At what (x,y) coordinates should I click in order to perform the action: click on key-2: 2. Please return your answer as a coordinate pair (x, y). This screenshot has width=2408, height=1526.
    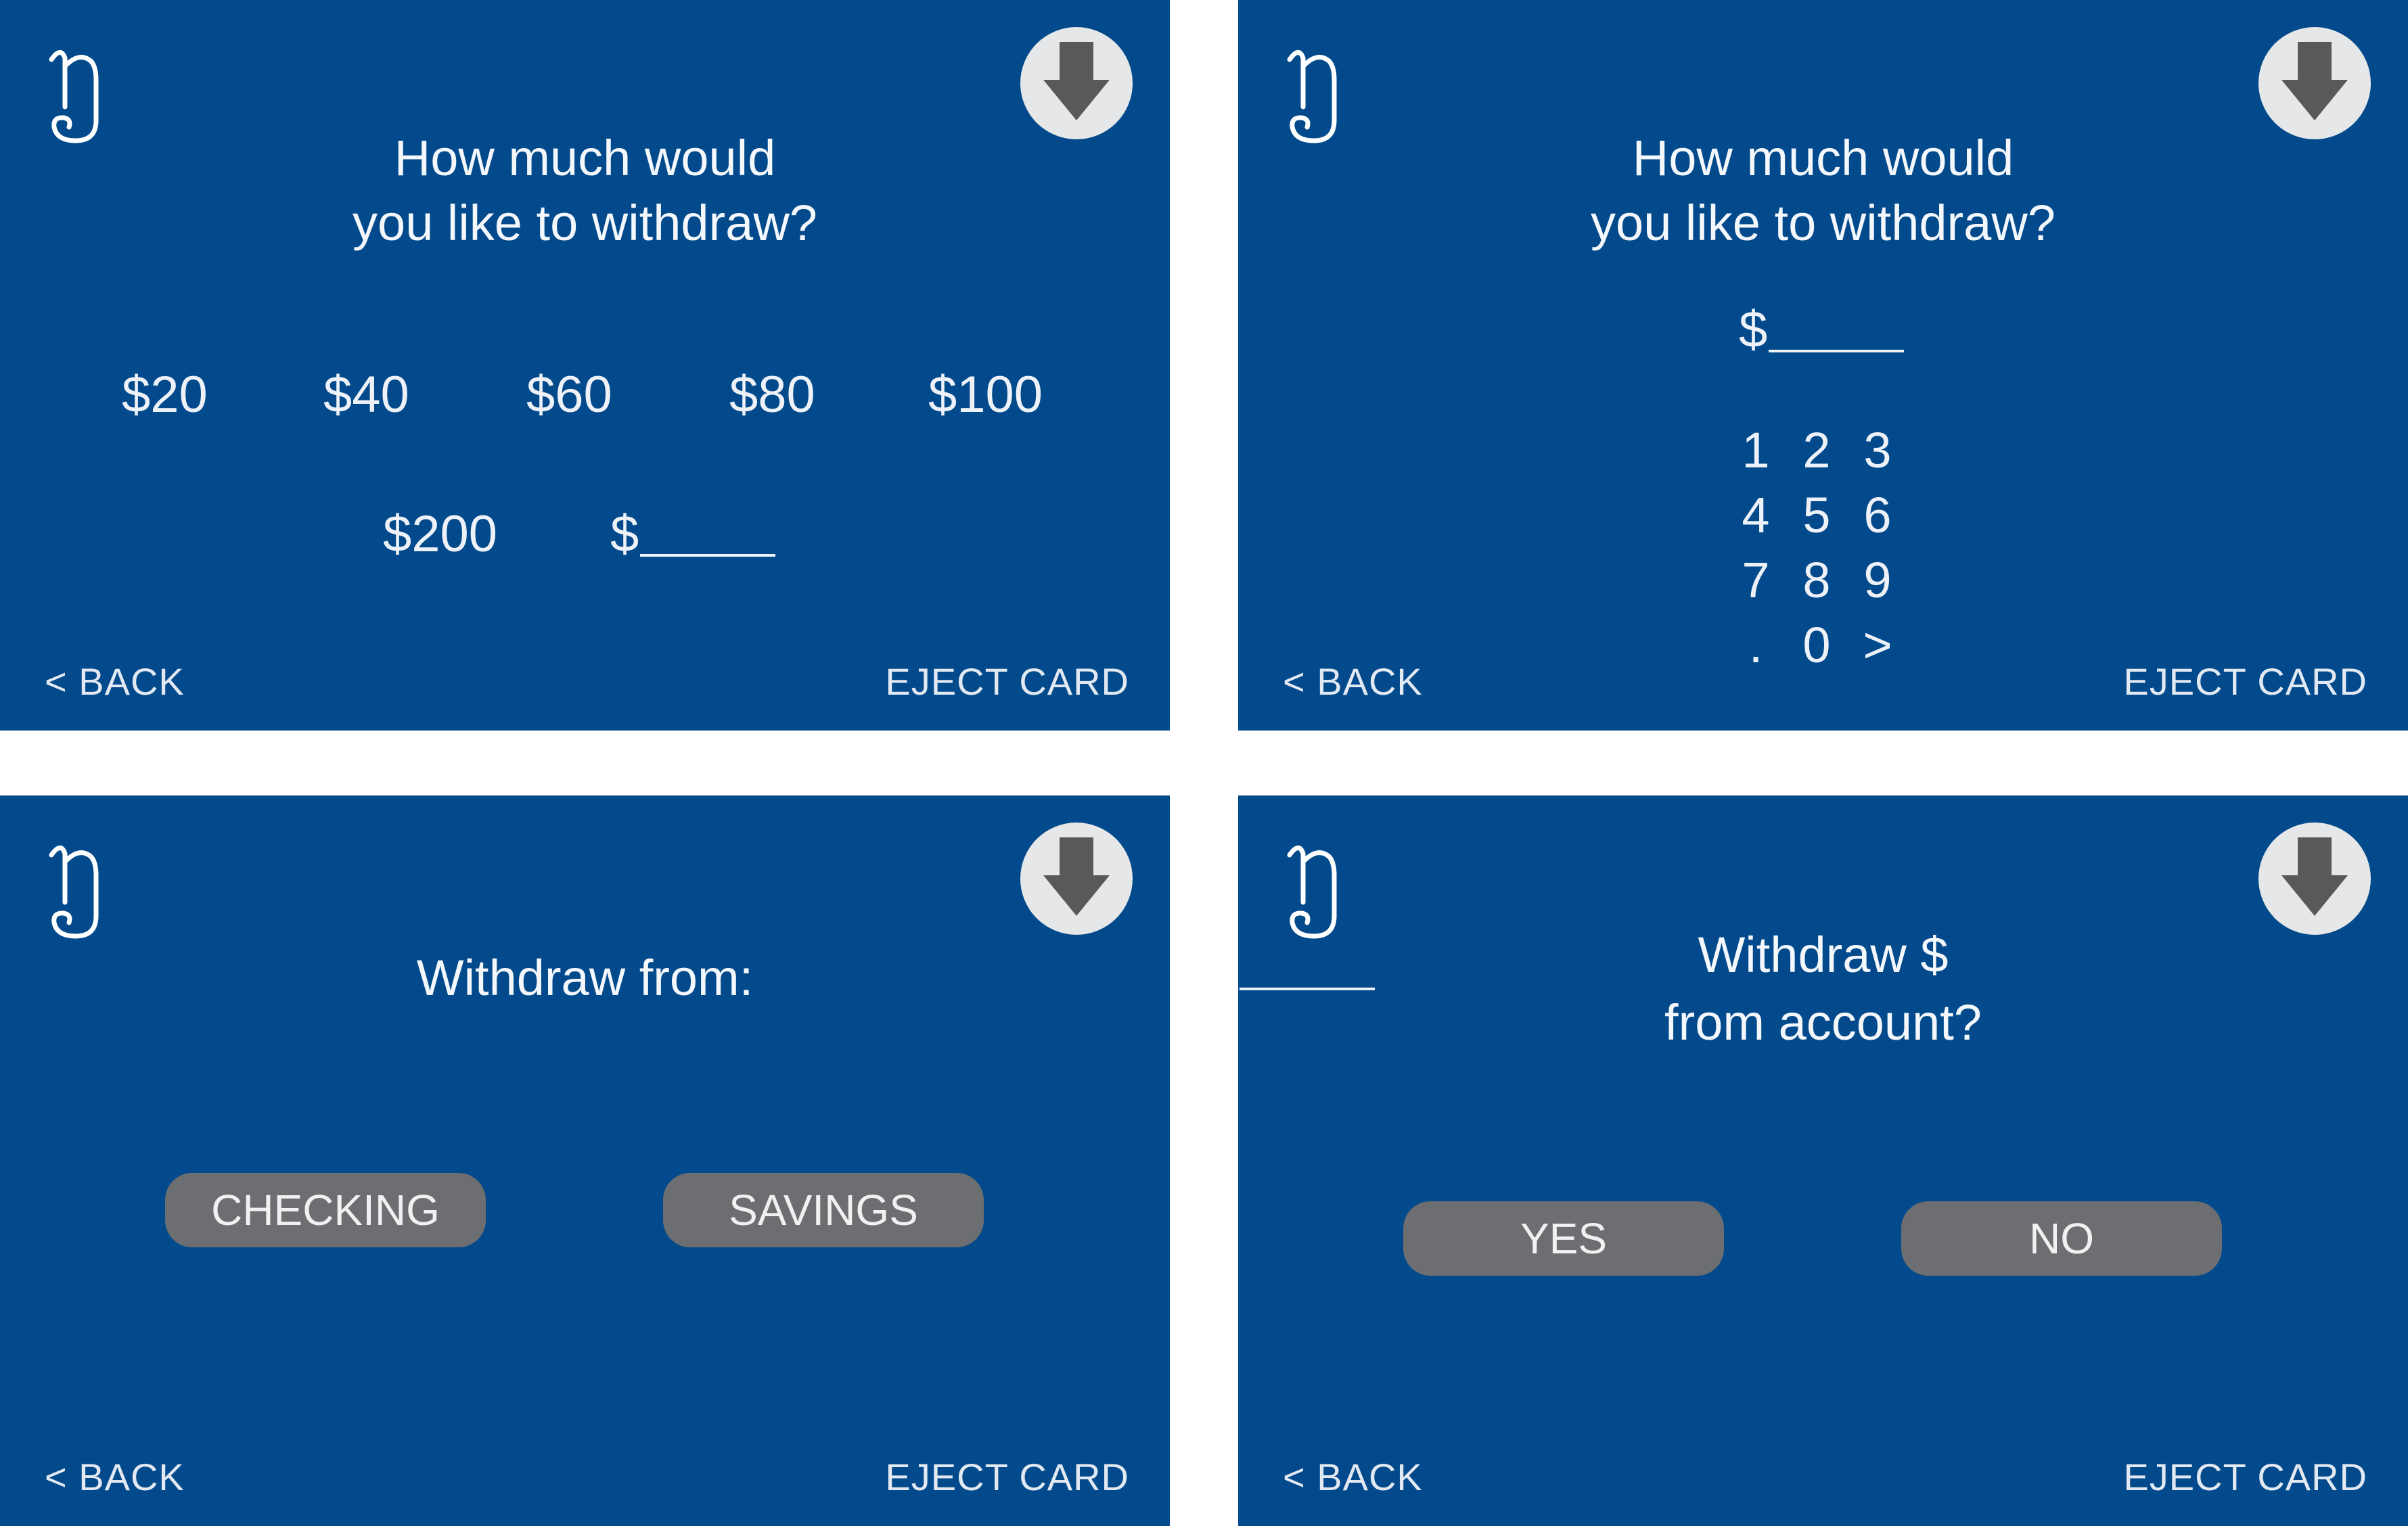
    Looking at the image, I should click on (1816, 451).